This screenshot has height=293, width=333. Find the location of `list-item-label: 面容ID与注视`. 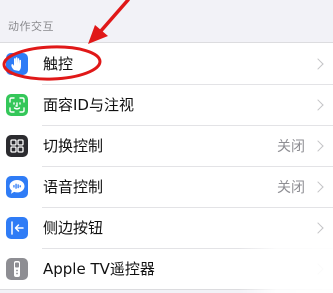

list-item-label: 面容ID与注视 is located at coordinates (88, 105).